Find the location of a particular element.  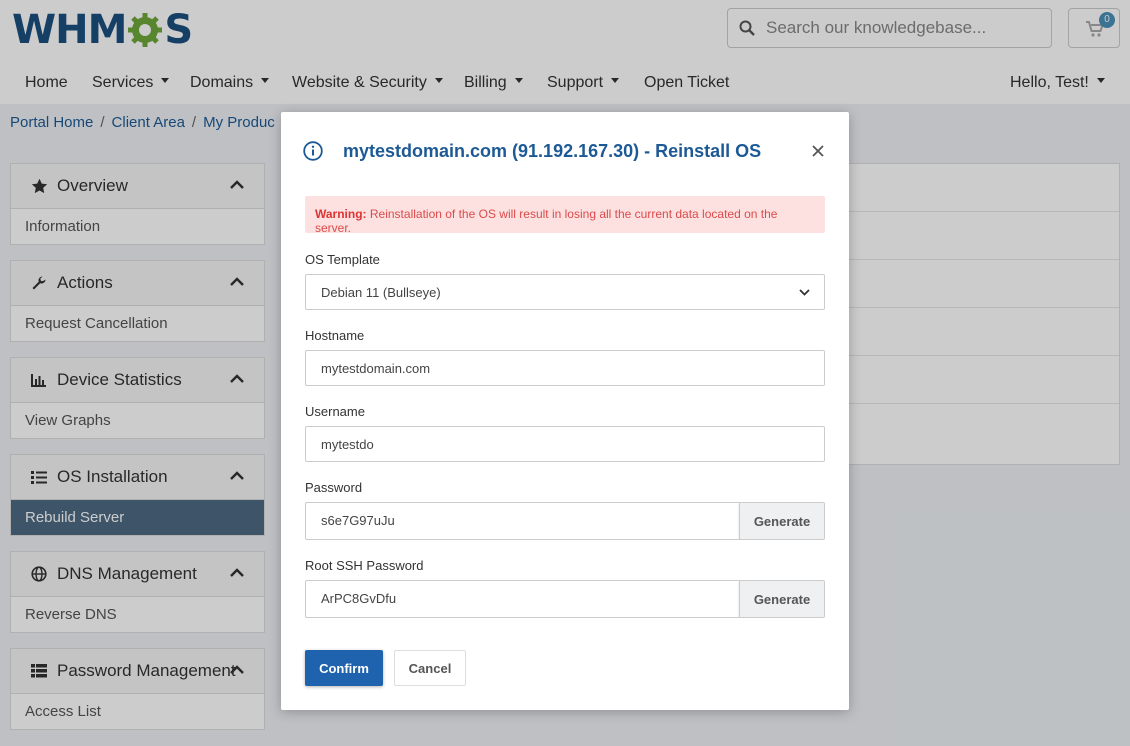

info-icon is located at coordinates (313, 151).